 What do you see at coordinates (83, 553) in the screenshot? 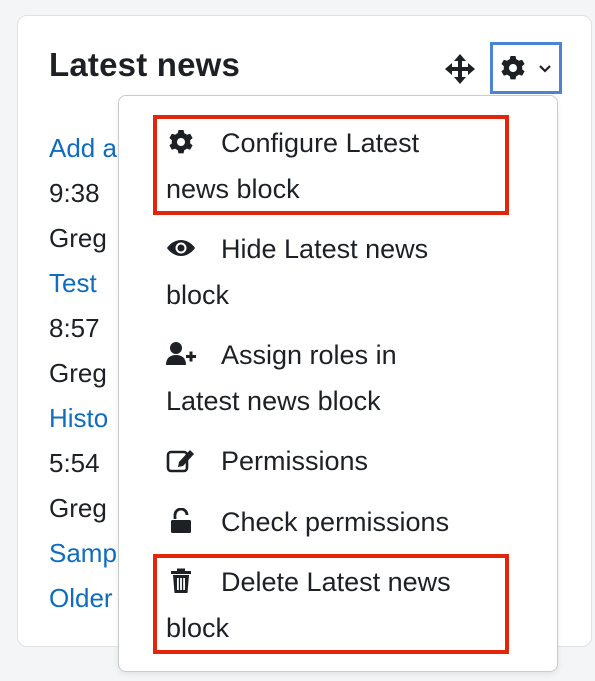
I see `news-link: Samp` at bounding box center [83, 553].